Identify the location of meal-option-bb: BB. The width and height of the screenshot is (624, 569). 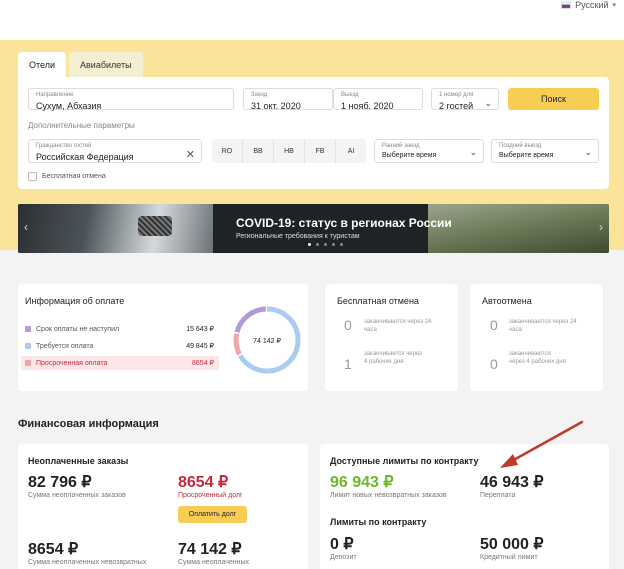
(258, 151).